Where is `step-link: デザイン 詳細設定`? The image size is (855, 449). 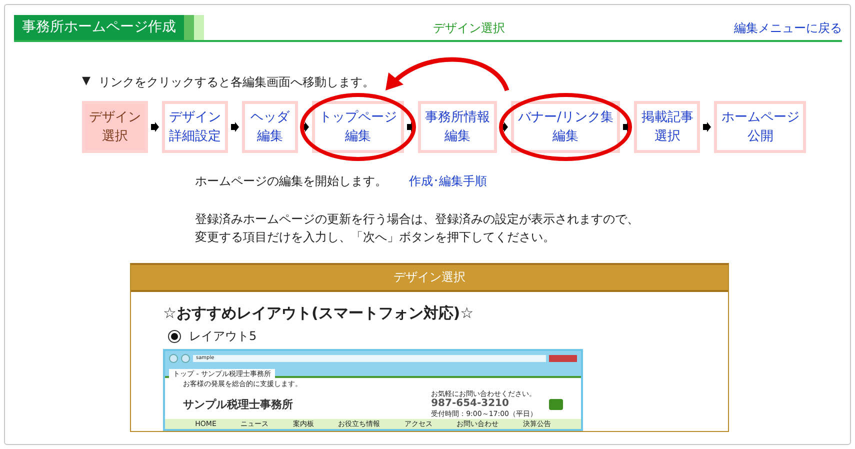
step-link: デザイン 詳細設定 is located at coordinates (195, 127).